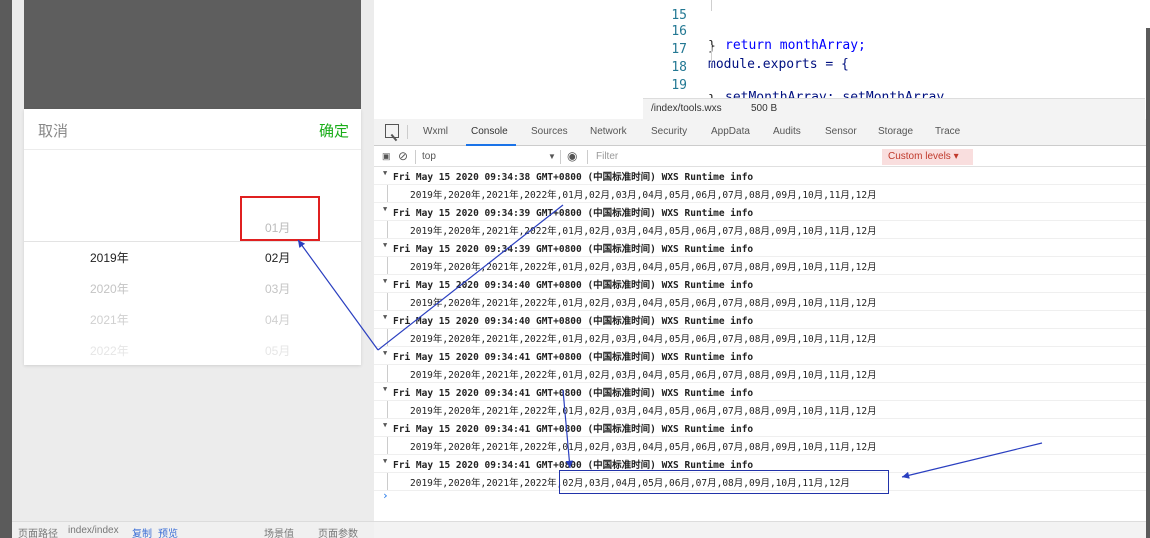 The width and height of the screenshot is (1150, 538). Describe the element at coordinates (338, 531) in the screenshot. I see `page-params-label: 页面参数` at that location.